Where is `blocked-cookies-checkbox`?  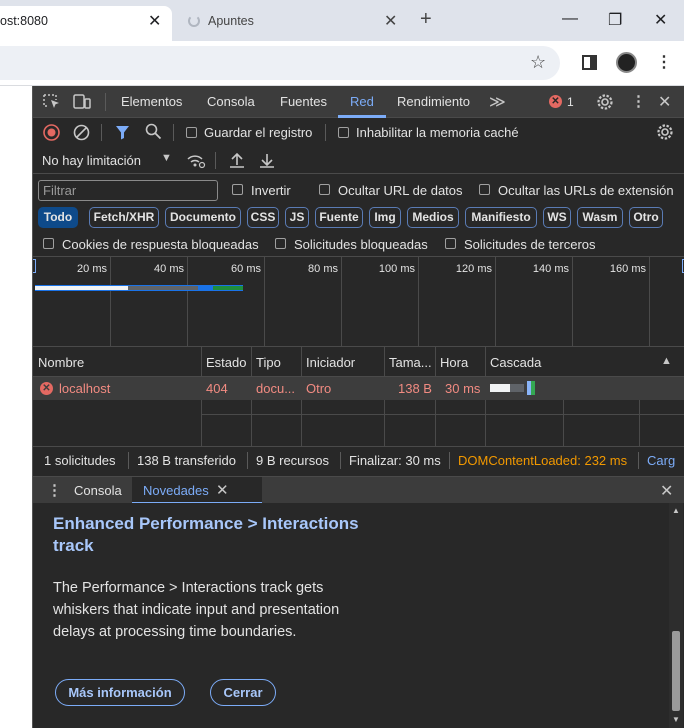
blocked-cookies-checkbox is located at coordinates (48, 243).